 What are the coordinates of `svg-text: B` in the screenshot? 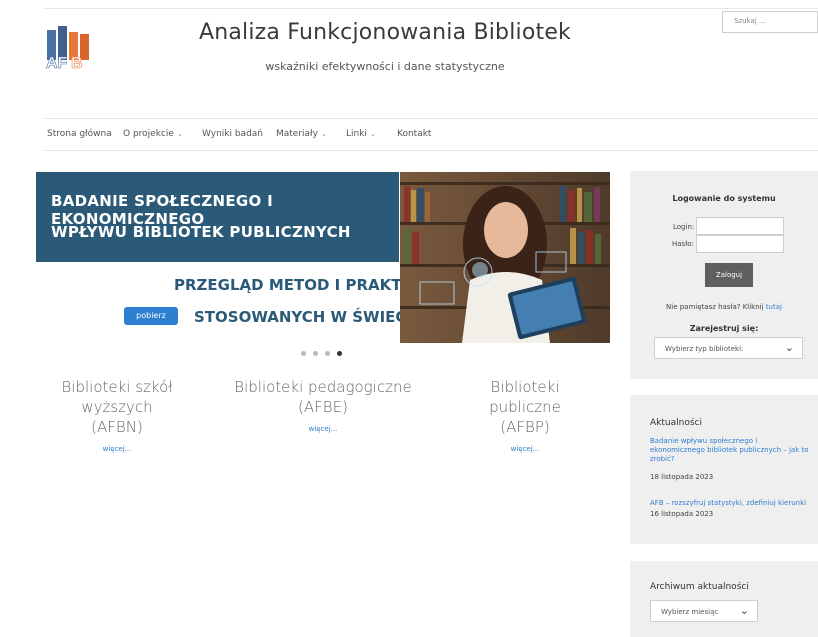 It's located at (77, 62).